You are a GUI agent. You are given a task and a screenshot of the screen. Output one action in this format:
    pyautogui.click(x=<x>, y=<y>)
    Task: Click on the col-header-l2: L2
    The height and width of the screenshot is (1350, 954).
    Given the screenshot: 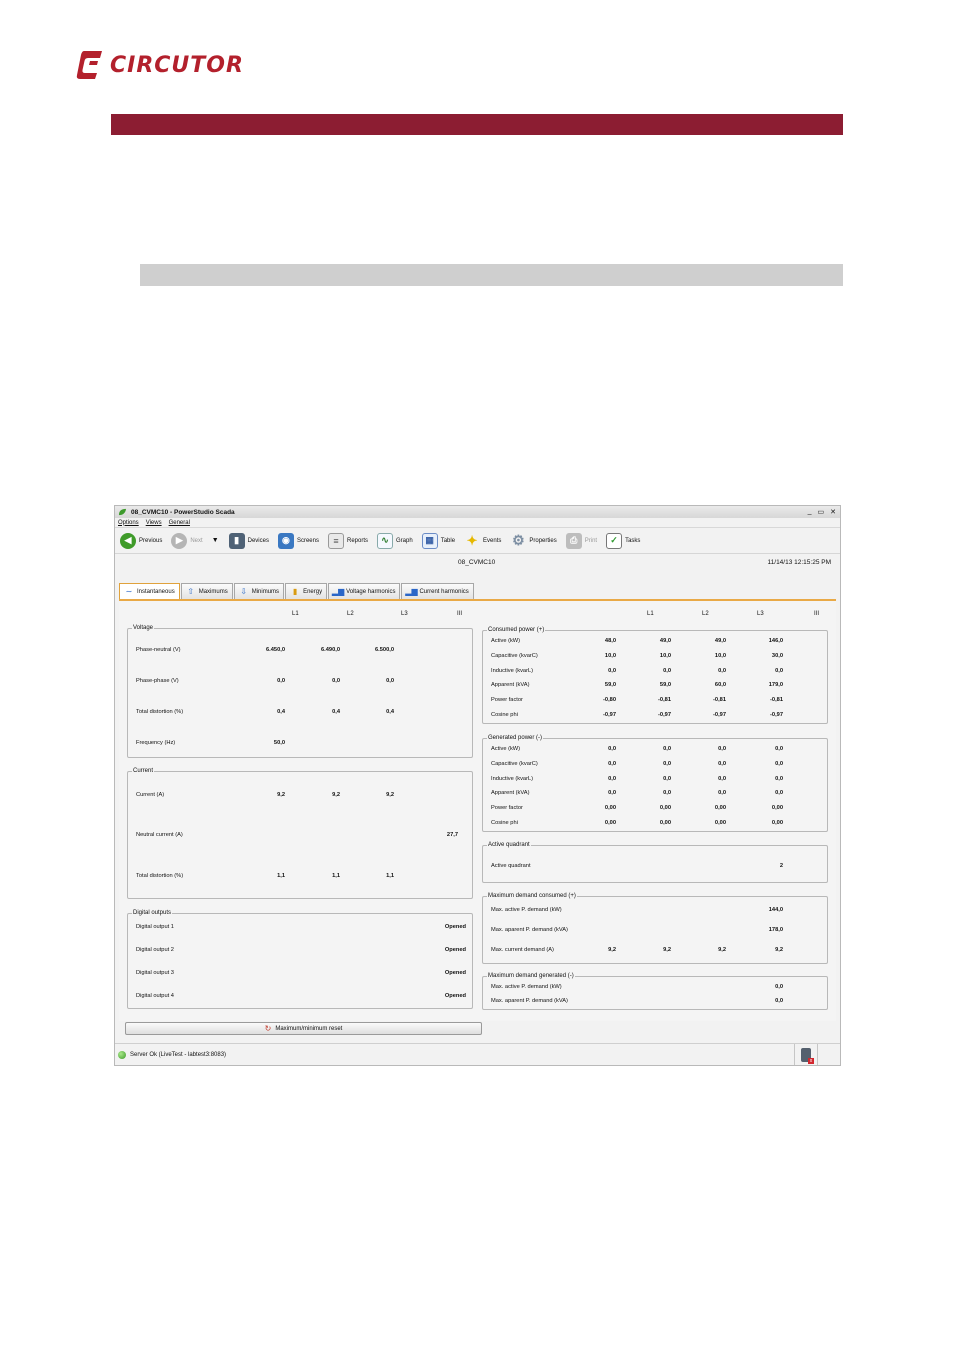 What is the action you would take?
    pyautogui.click(x=705, y=614)
    